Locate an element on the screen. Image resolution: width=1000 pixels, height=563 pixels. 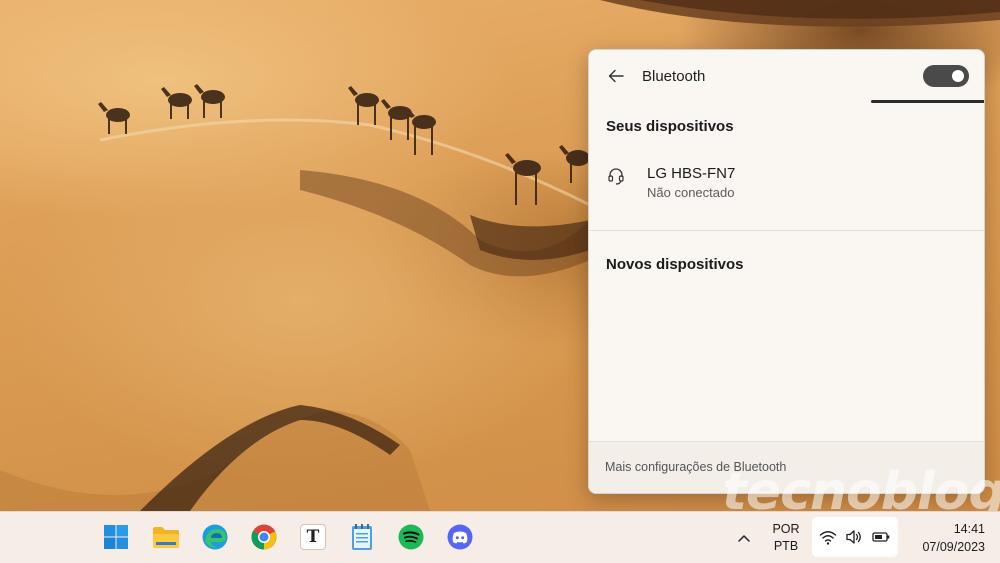
language-code: POR is located at coordinates (786, 529).